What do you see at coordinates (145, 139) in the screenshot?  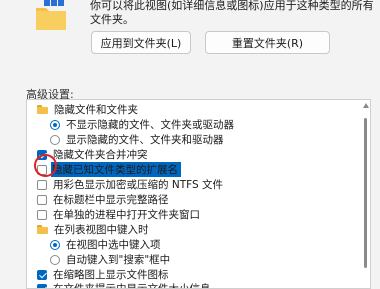 I see `tree-item-label: 显示隐藏的文件、文件夹和驱动器` at bounding box center [145, 139].